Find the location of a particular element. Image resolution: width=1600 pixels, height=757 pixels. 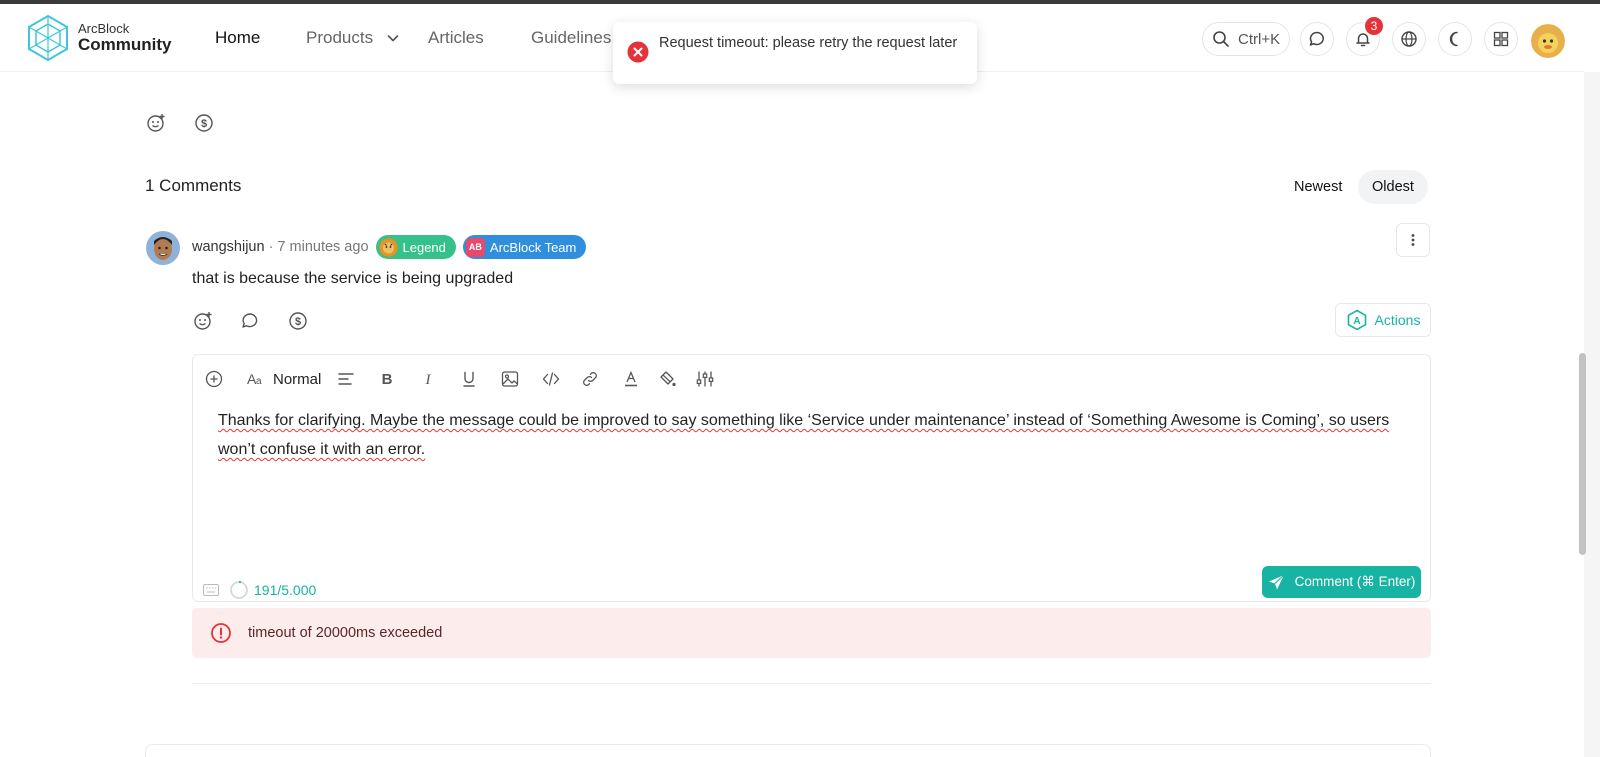

char-counter: 191/5.000 is located at coordinates (259, 590).